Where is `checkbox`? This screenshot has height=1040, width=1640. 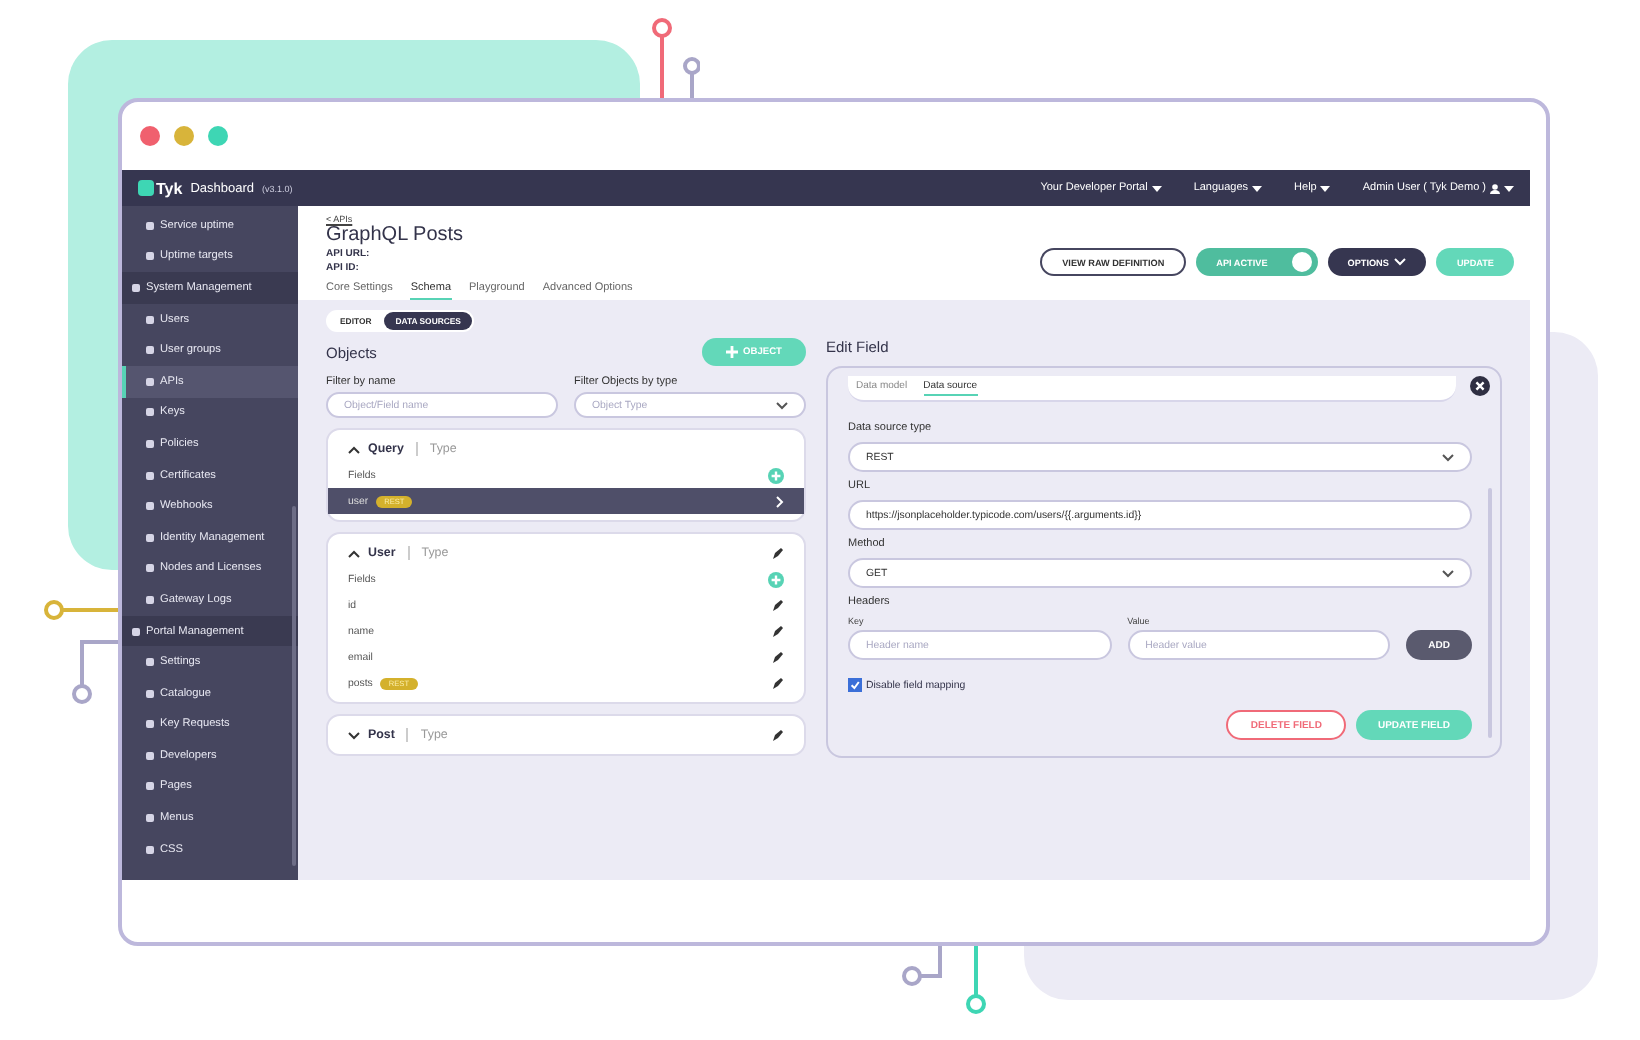 checkbox is located at coordinates (855, 685).